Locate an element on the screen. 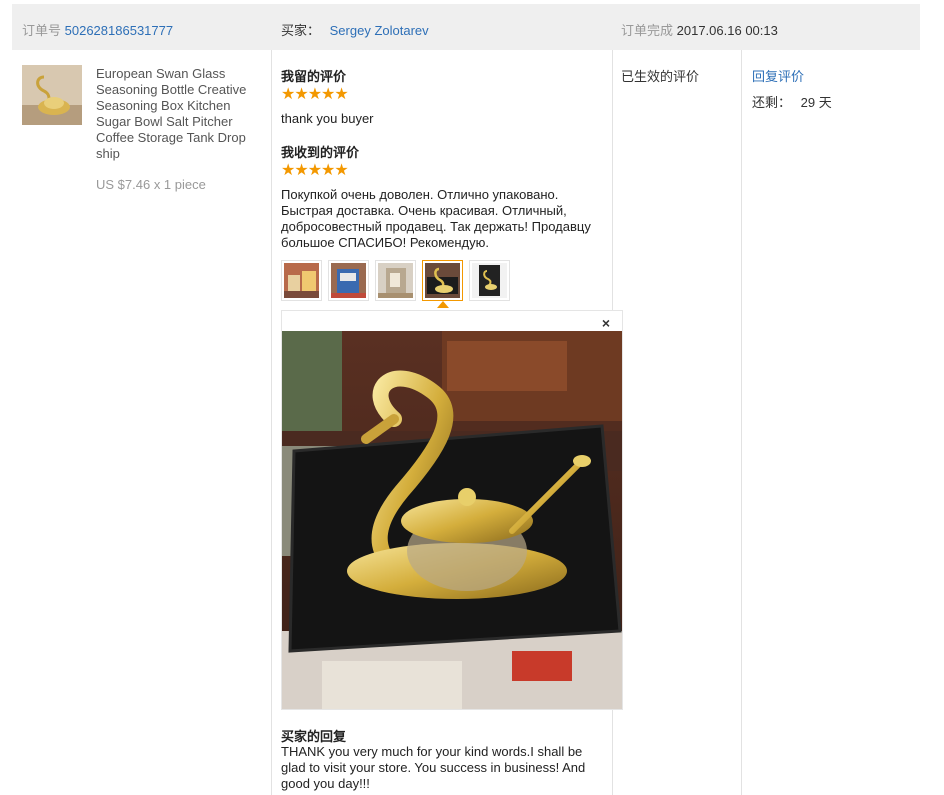  my-review-title: 我留的评价 is located at coordinates (314, 76).